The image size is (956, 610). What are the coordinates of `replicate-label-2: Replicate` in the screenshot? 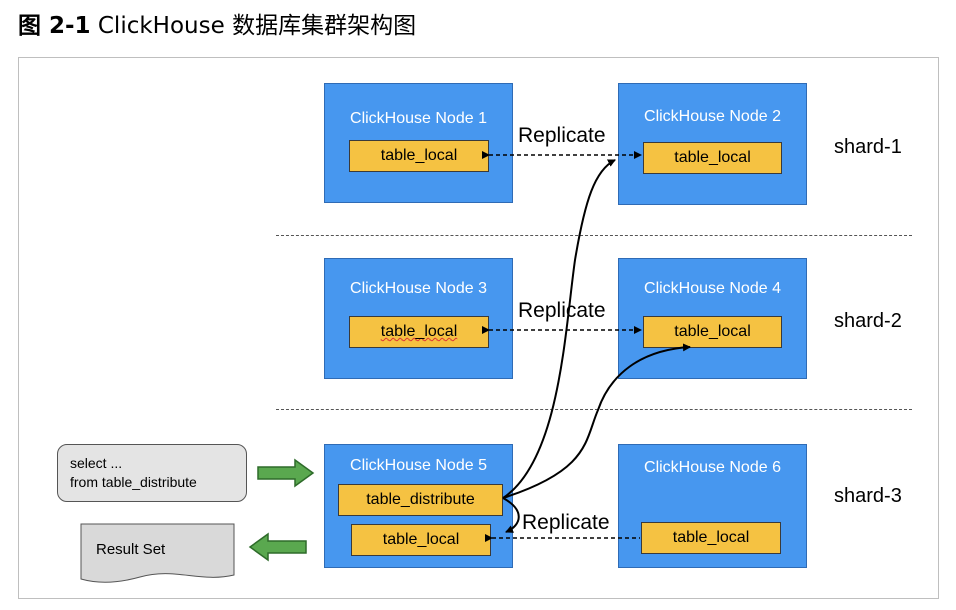 It's located at (562, 310).